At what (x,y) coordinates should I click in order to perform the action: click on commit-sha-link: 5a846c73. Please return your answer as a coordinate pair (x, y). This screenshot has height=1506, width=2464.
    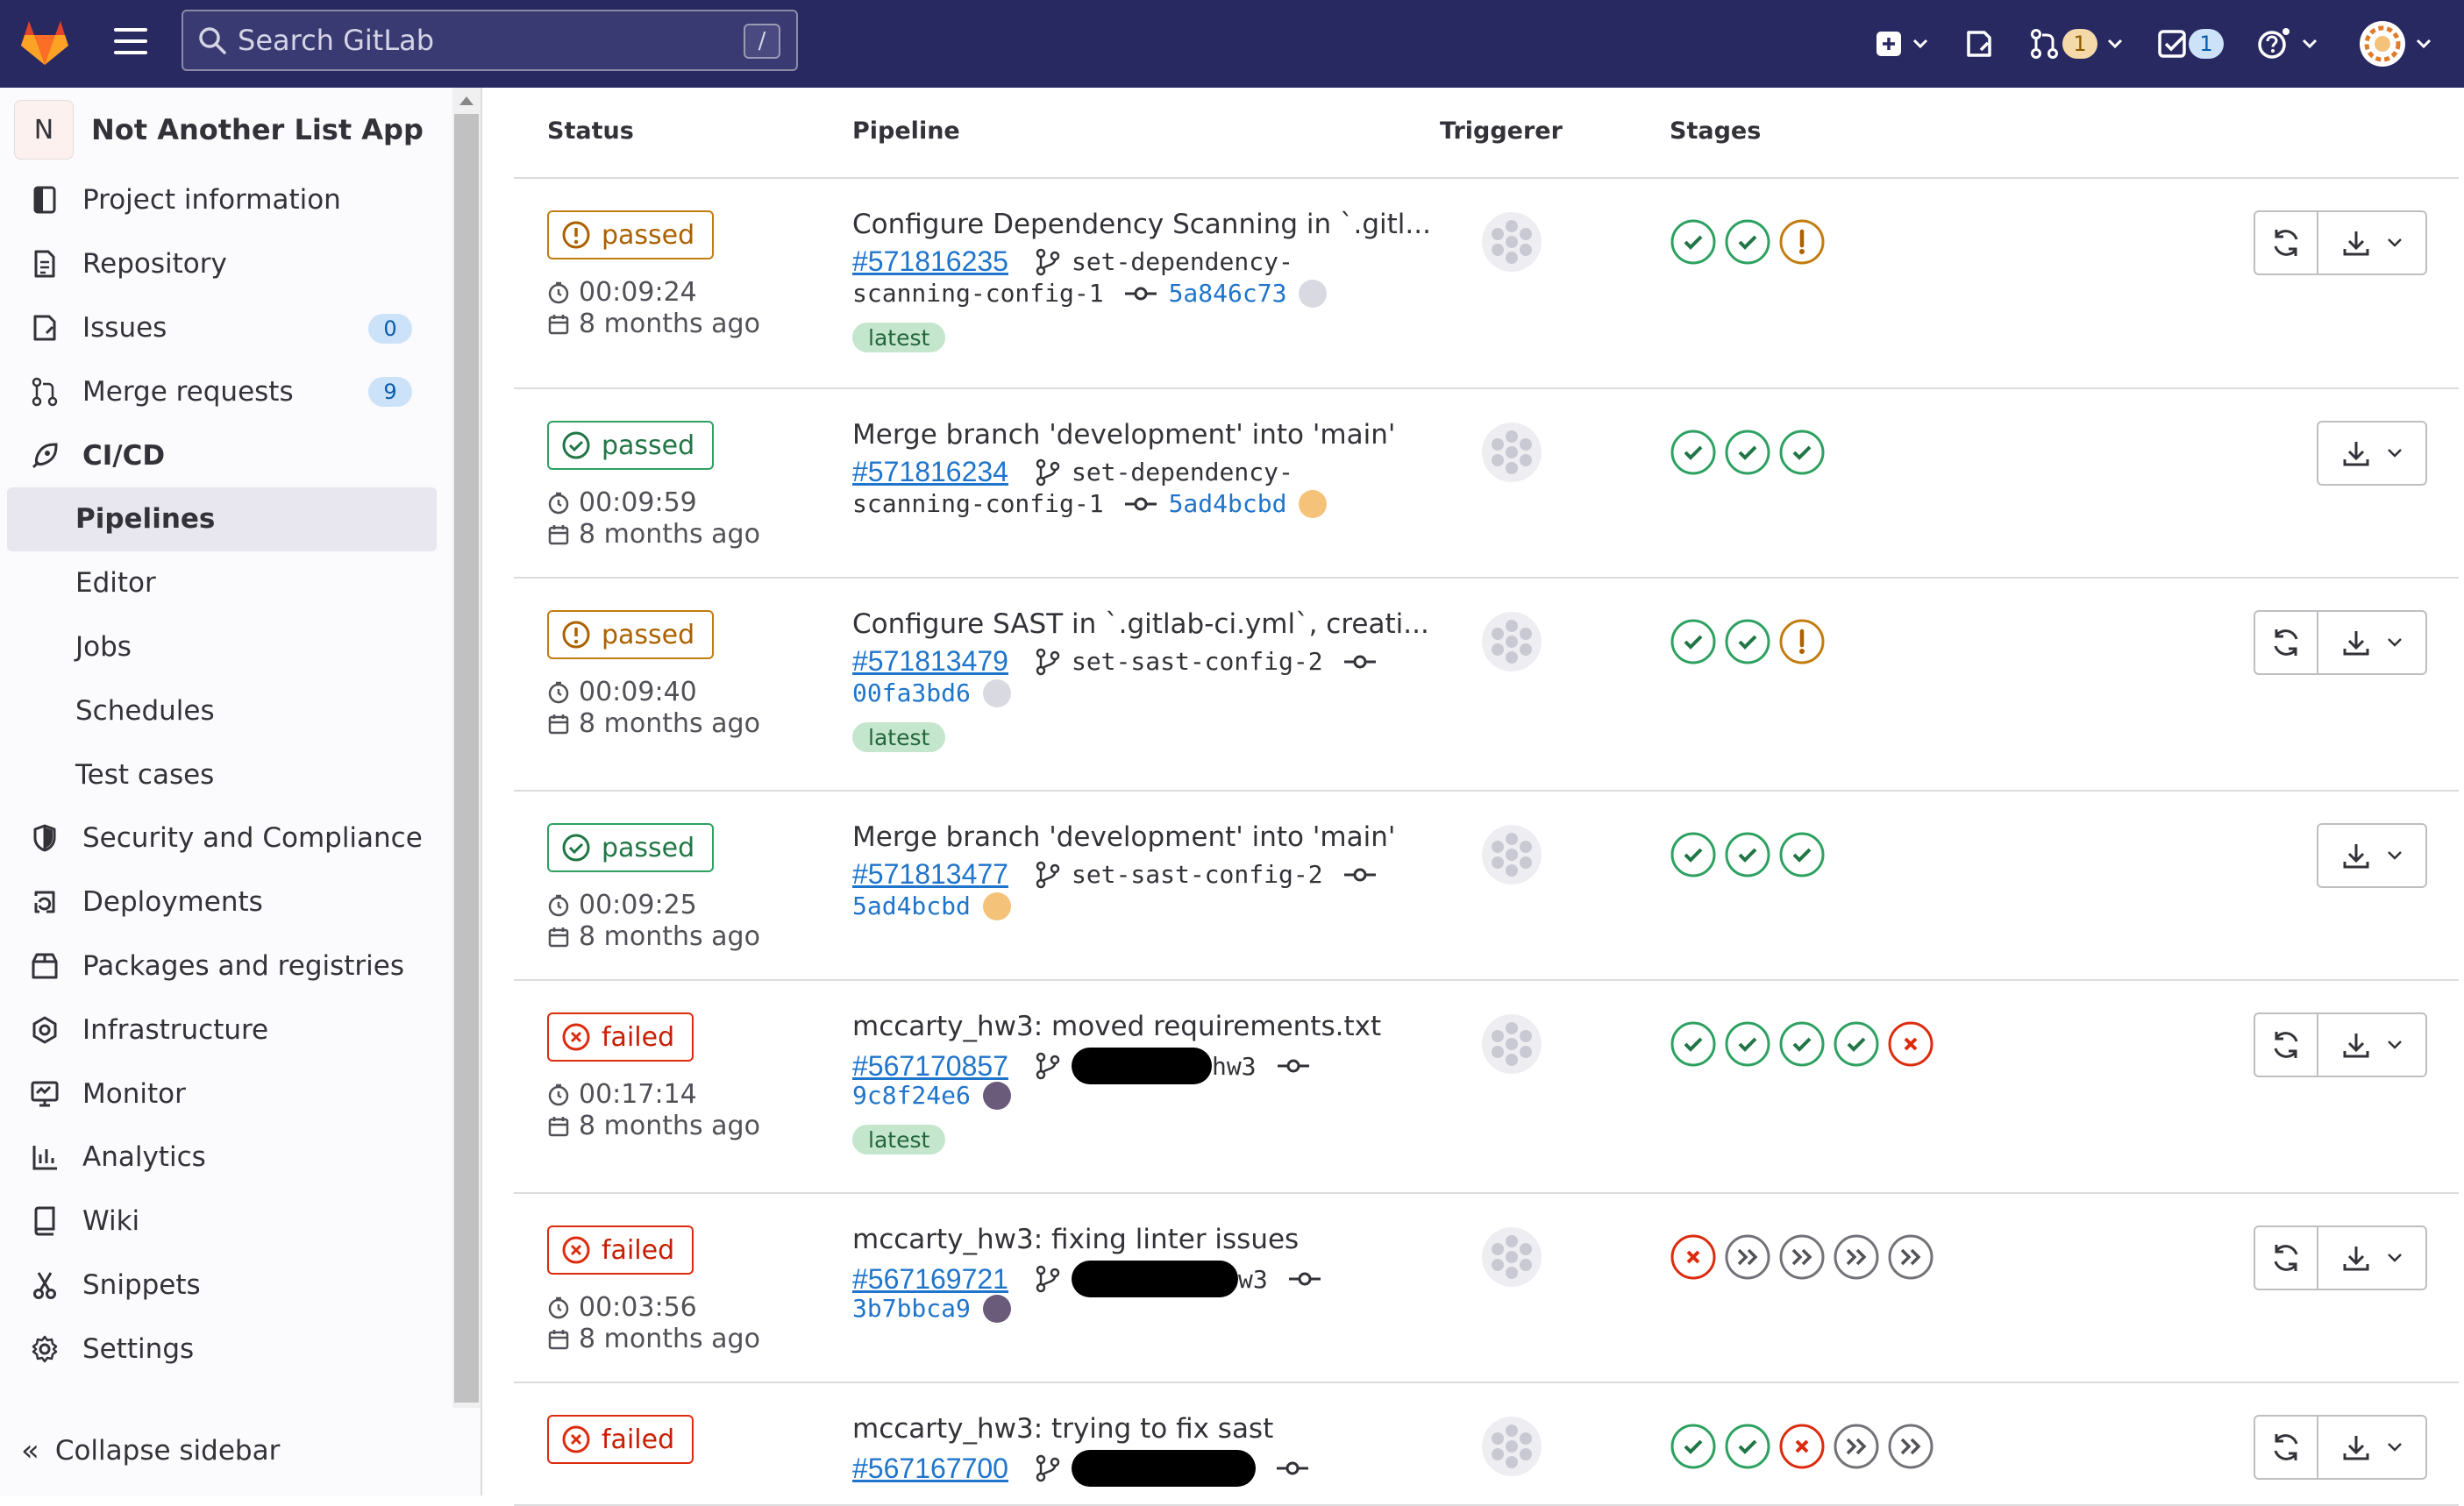
    Looking at the image, I should click on (1228, 293).